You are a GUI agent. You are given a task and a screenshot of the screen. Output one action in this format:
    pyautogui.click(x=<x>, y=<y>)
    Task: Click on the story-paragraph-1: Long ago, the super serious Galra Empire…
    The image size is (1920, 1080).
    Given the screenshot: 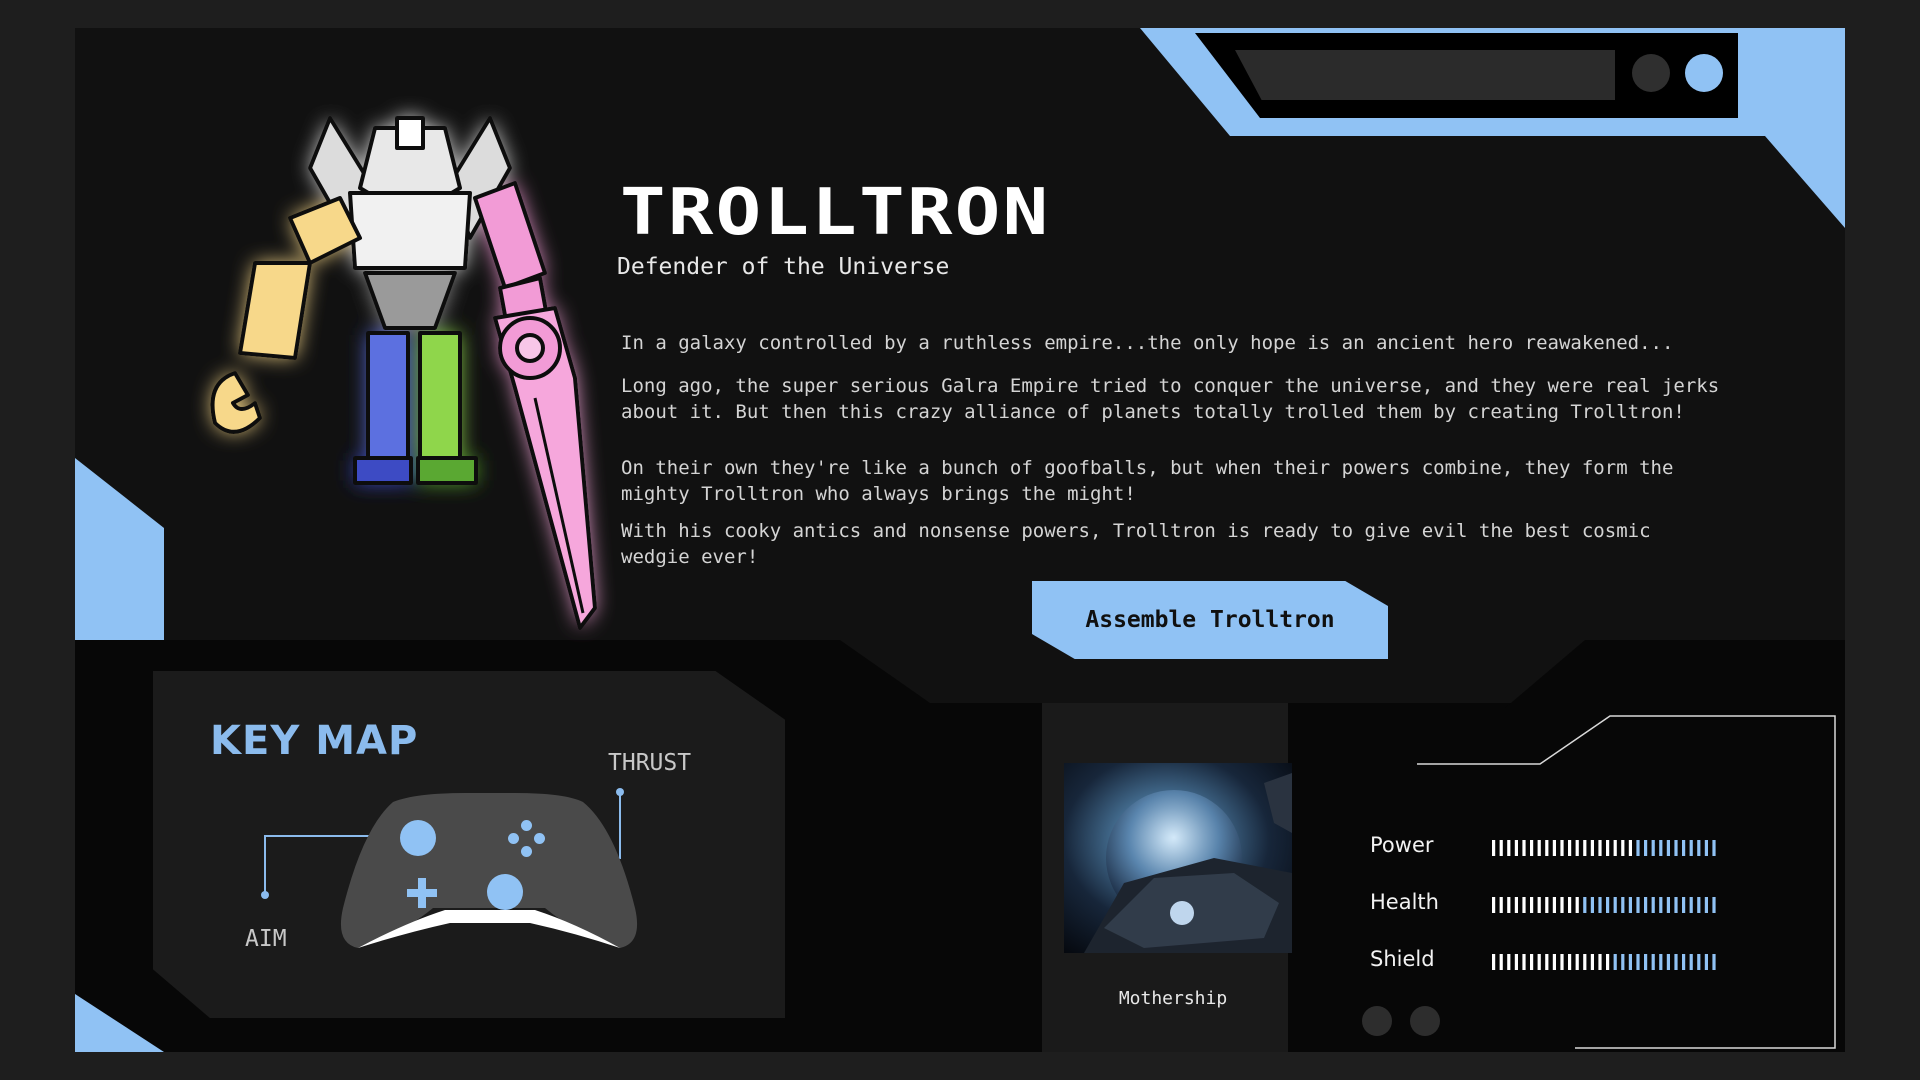 What is the action you would take?
    pyautogui.click(x=1170, y=399)
    